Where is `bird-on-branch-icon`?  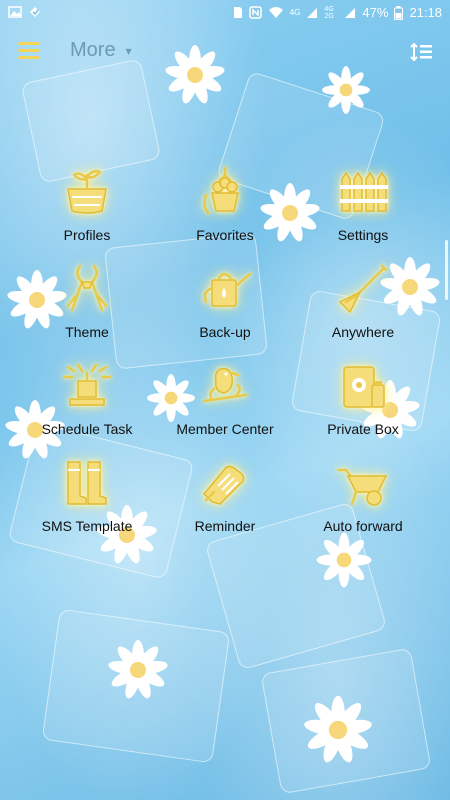 bird-on-branch-icon is located at coordinates (225, 385).